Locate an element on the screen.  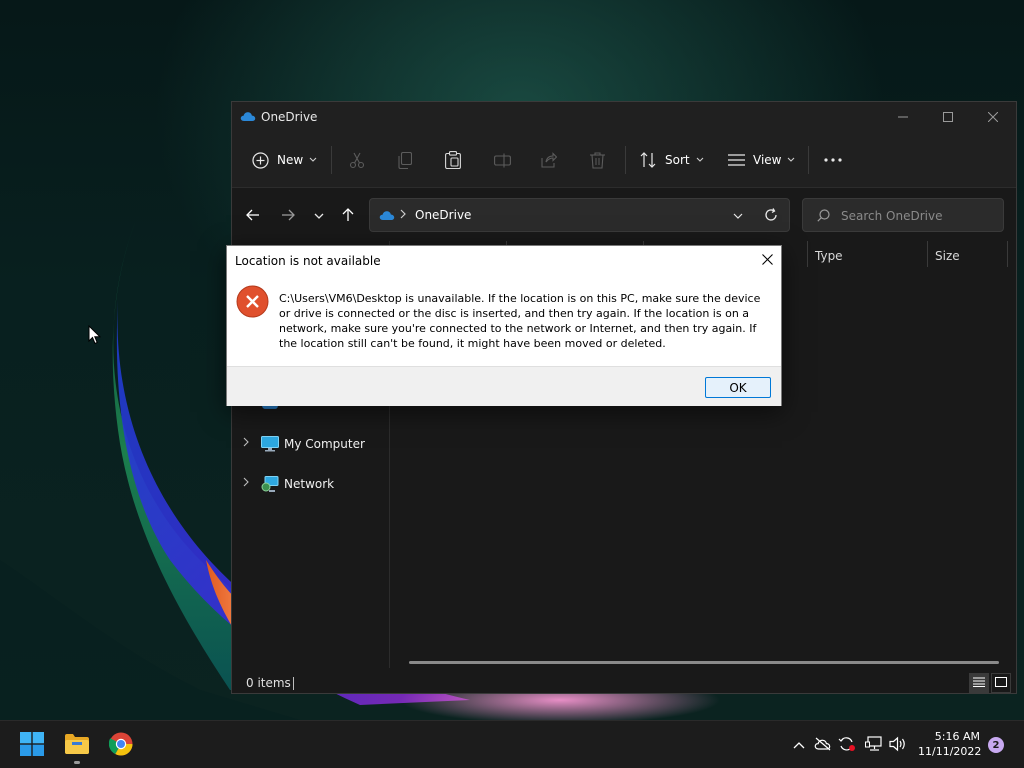
rename-icon is located at coordinates (502, 160).